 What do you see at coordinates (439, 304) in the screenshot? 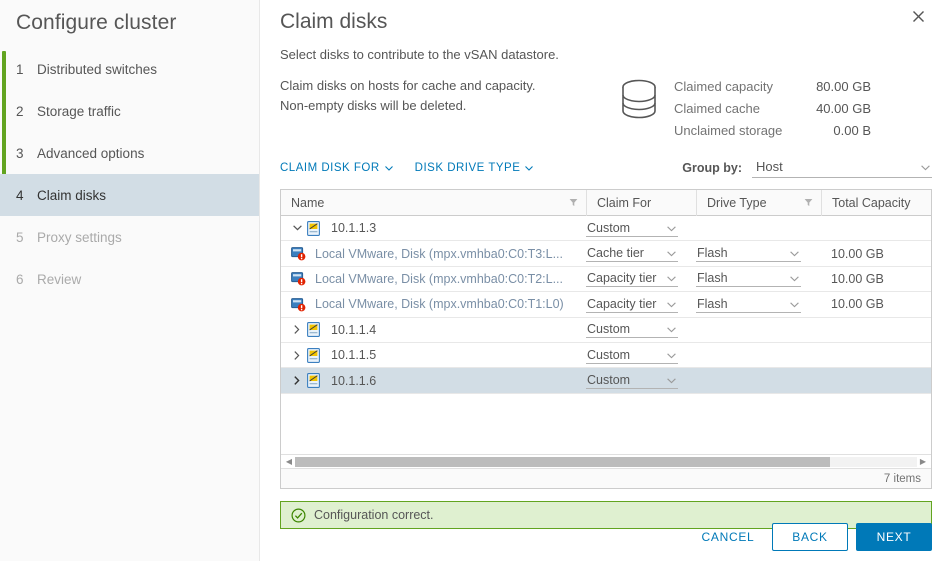
I see `disk-name: Local VMware, Disk (mpx.vmhba0:C0:T1:L0)` at bounding box center [439, 304].